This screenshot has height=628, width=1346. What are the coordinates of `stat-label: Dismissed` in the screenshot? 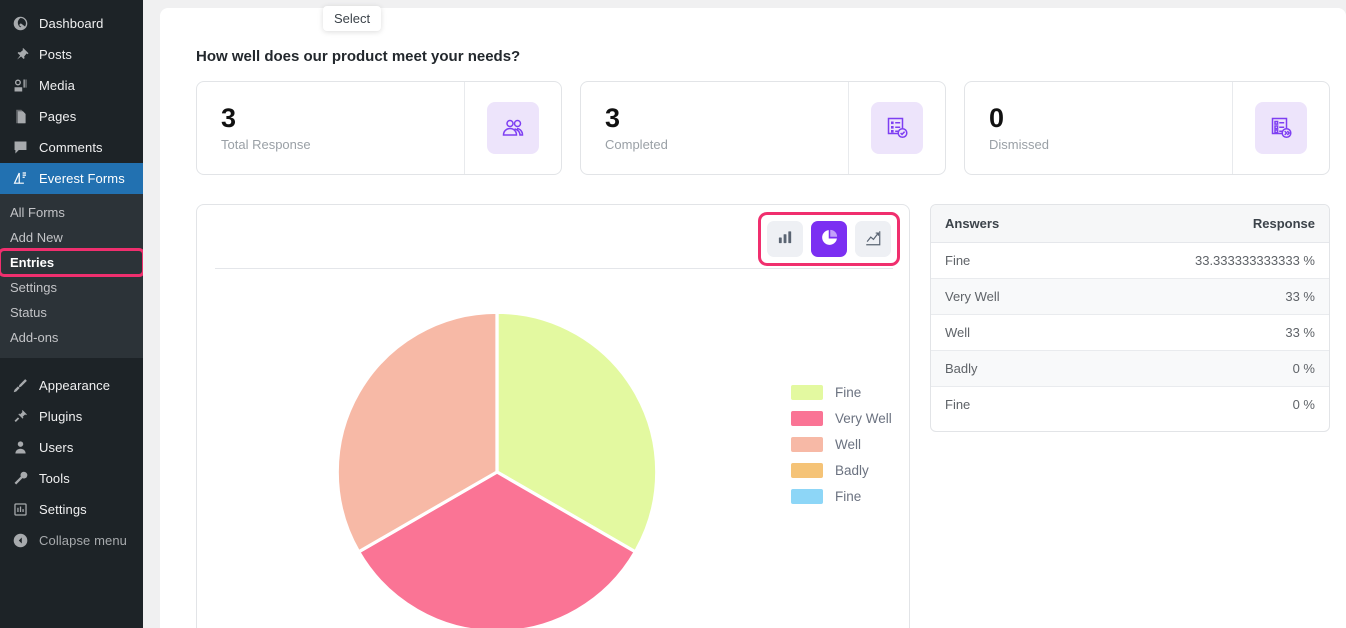 It's located at (1019, 144).